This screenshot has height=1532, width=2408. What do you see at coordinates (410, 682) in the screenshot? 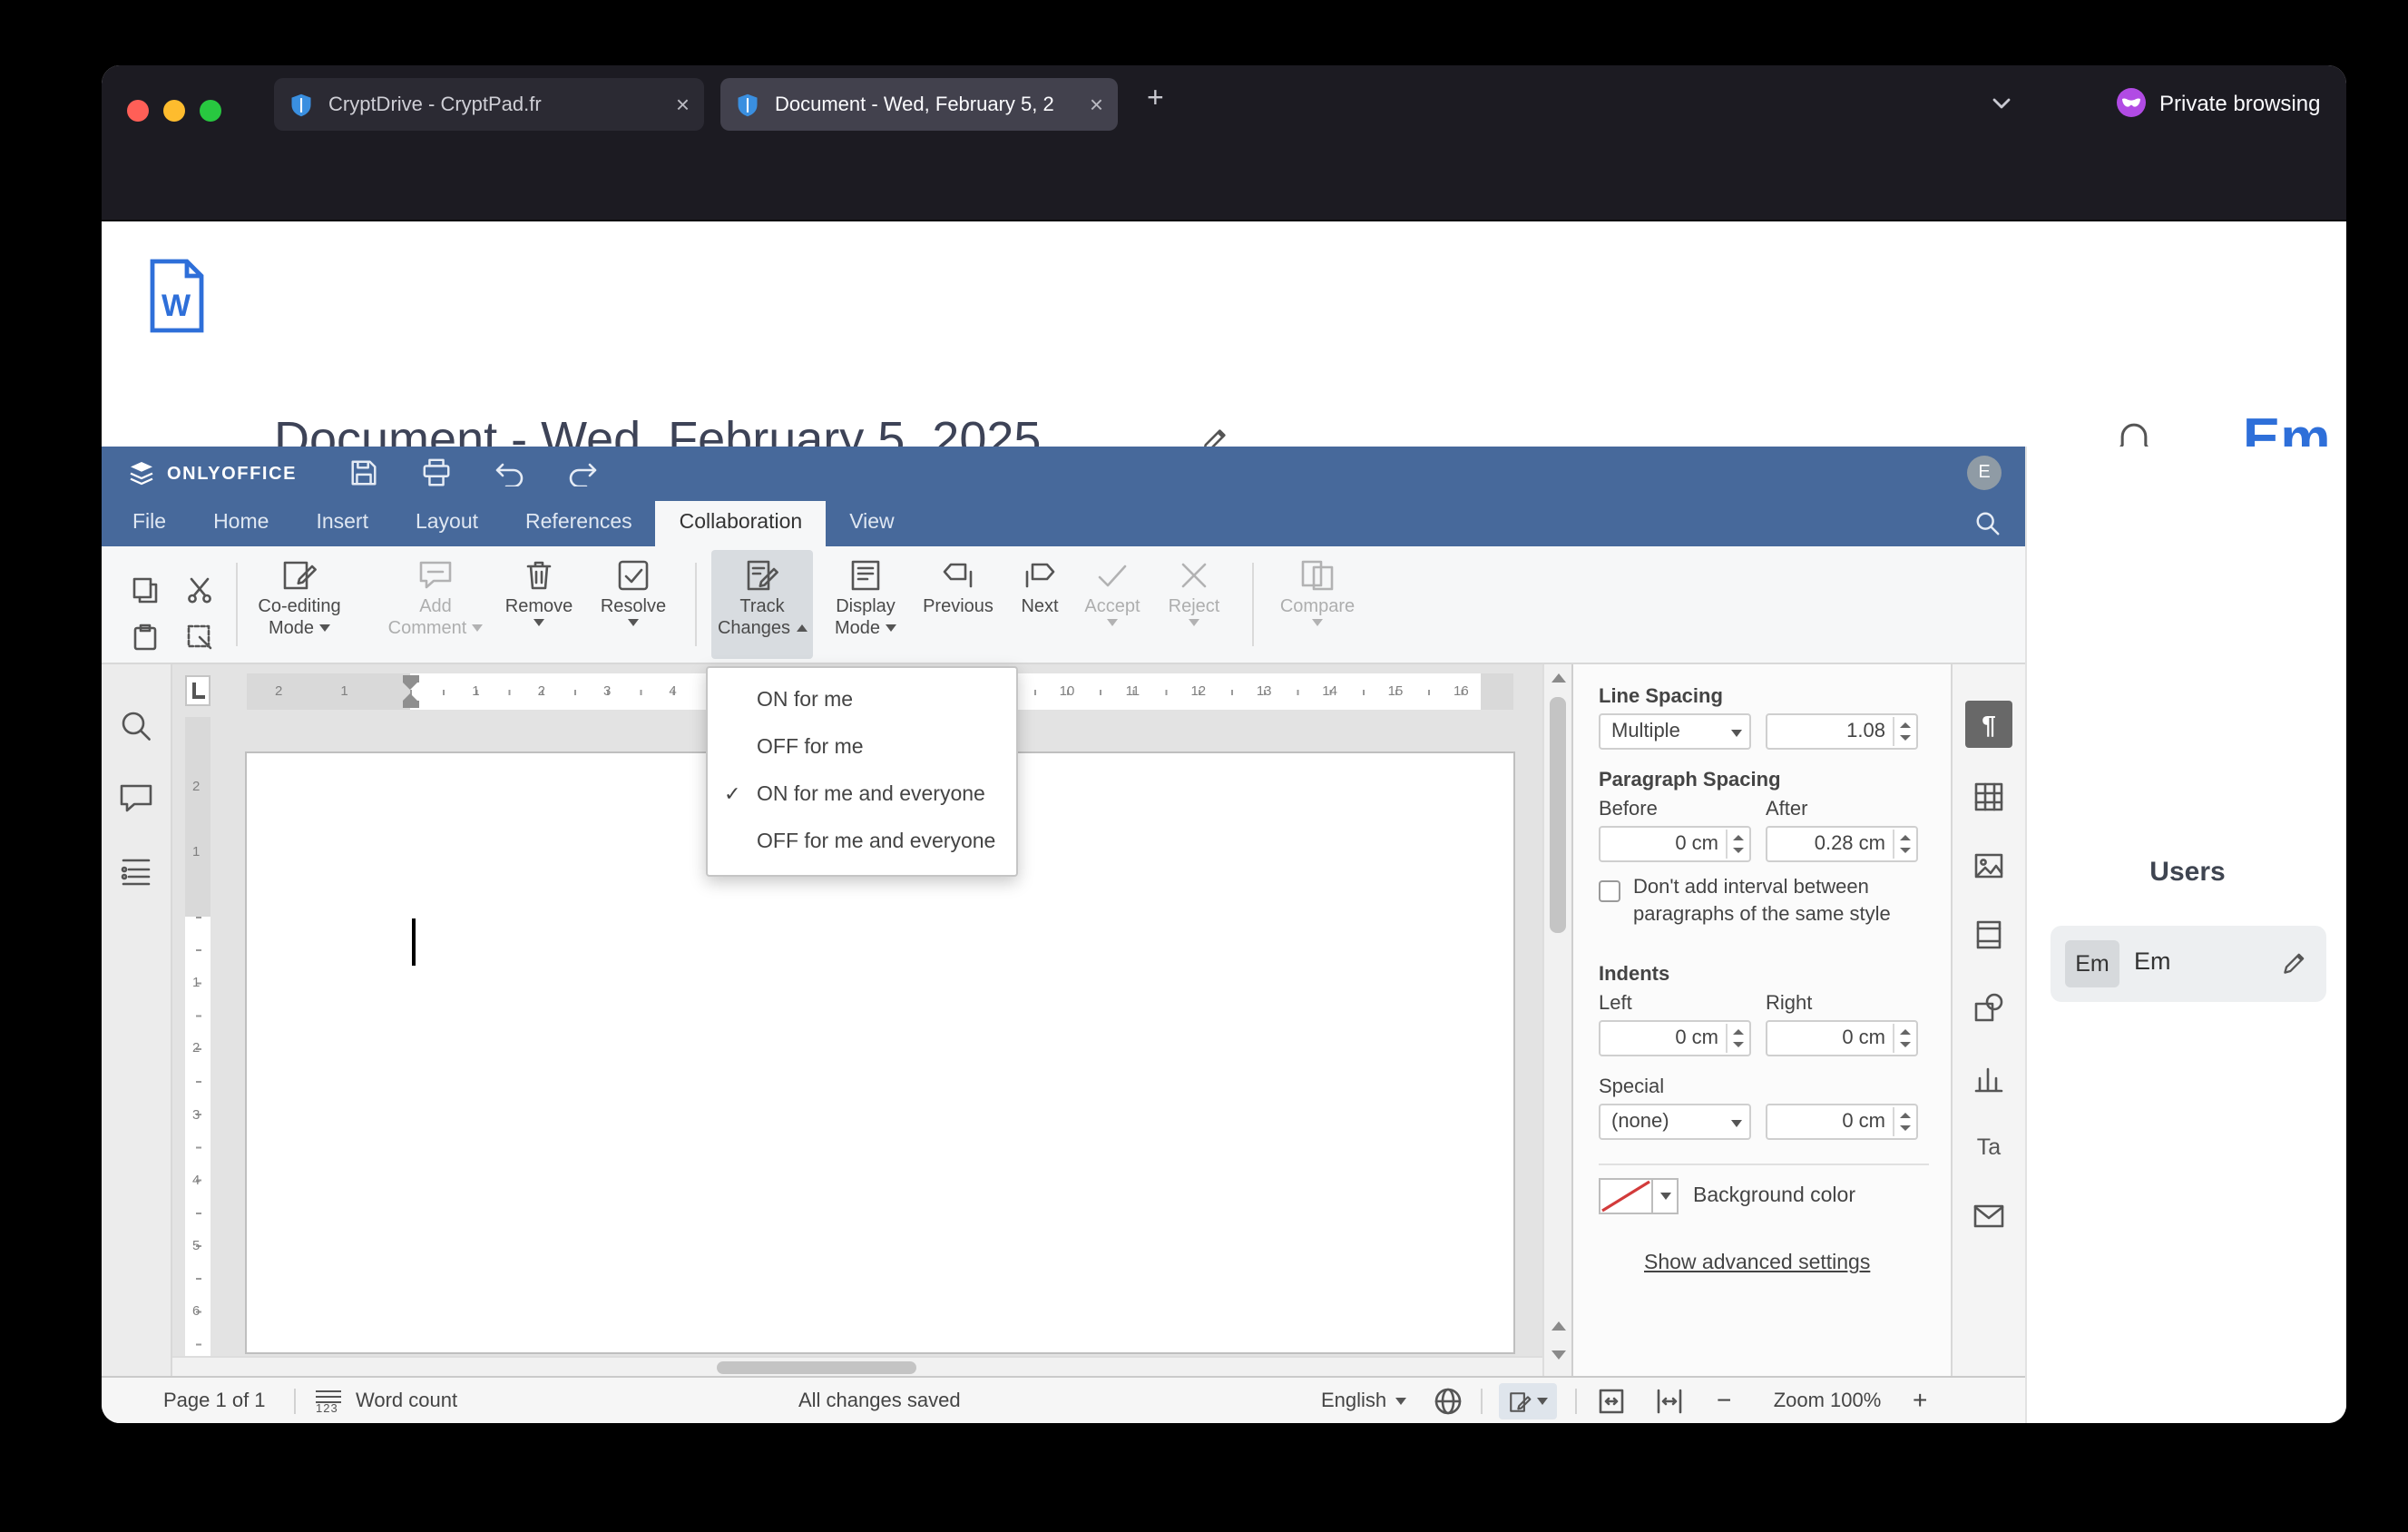
I see `first-line-indent-marker` at bounding box center [410, 682].